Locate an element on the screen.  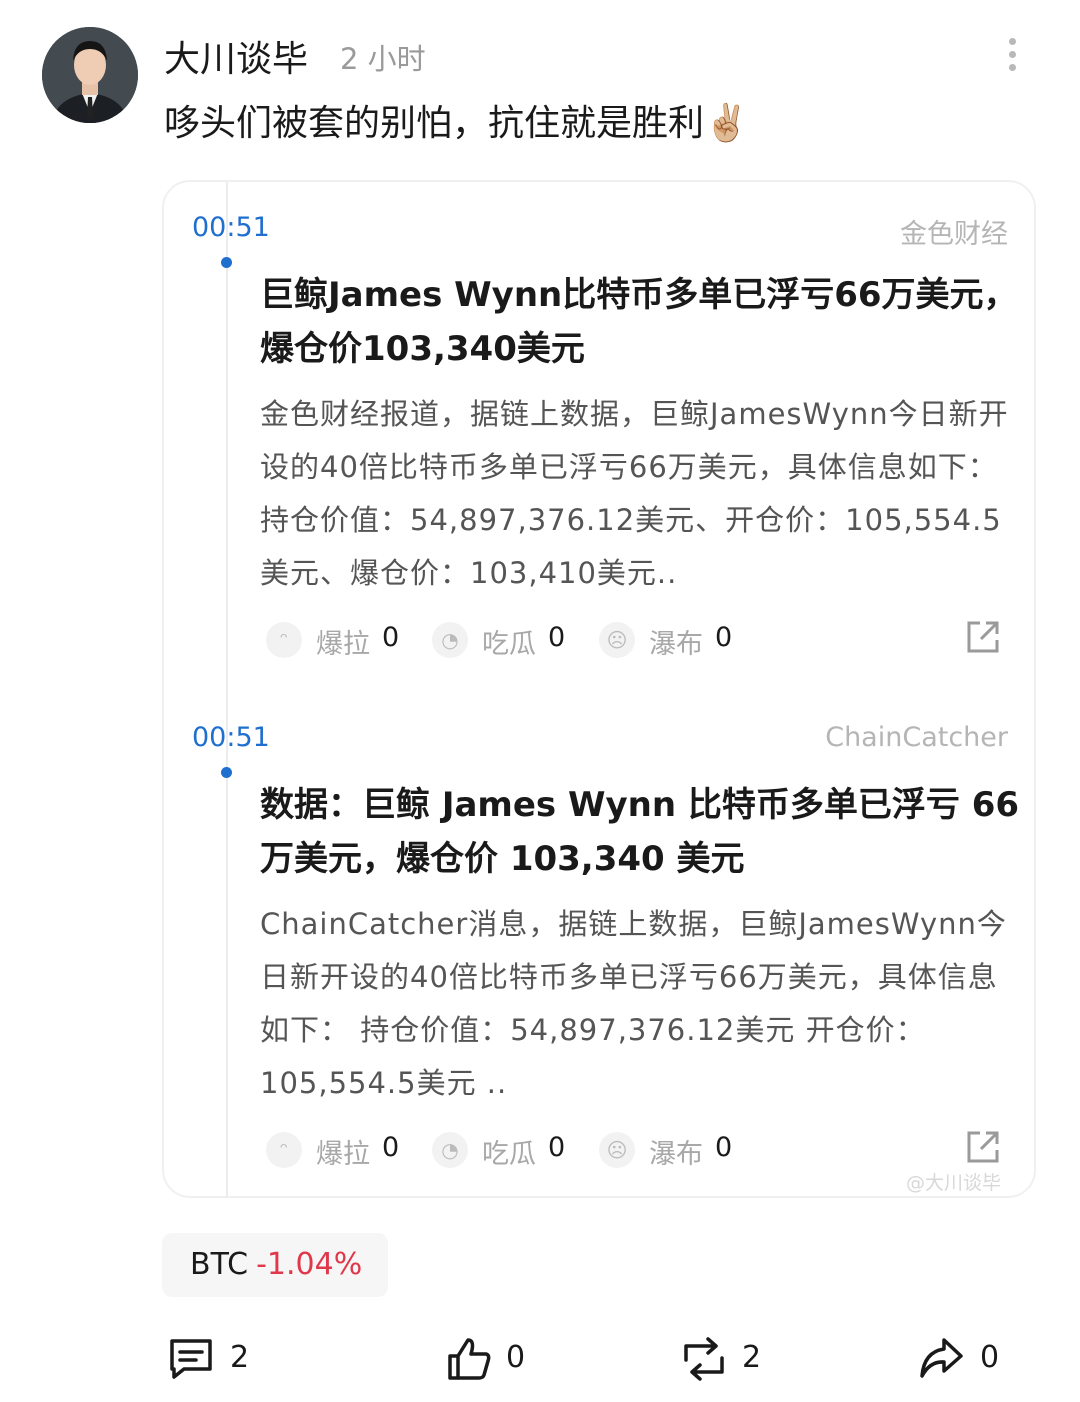
victory-hand-icon: ✌🏼 is located at coordinates (726, 123).